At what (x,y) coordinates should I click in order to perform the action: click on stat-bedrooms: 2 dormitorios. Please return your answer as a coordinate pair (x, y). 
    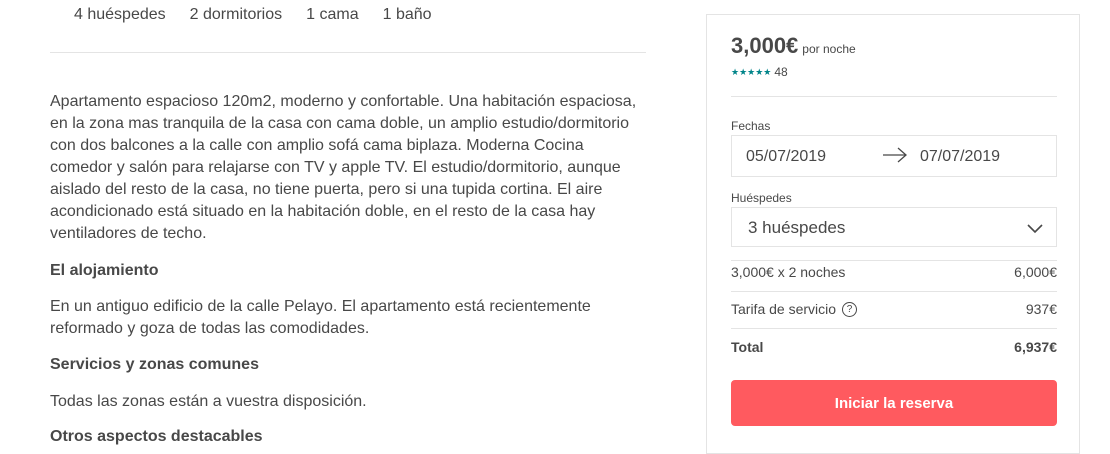
    Looking at the image, I should click on (236, 14).